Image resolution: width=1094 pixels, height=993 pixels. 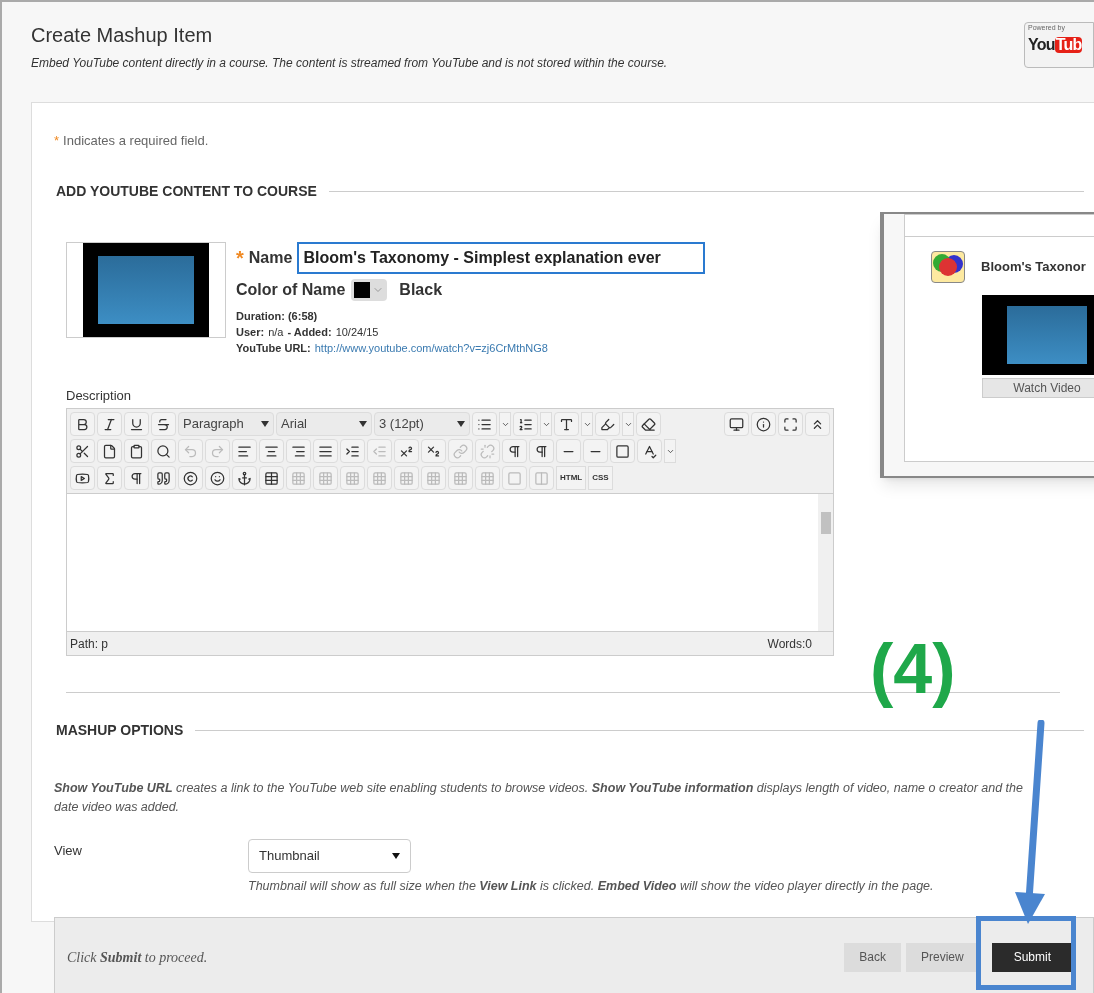 I want to click on copyright-icon, so click(x=190, y=478).